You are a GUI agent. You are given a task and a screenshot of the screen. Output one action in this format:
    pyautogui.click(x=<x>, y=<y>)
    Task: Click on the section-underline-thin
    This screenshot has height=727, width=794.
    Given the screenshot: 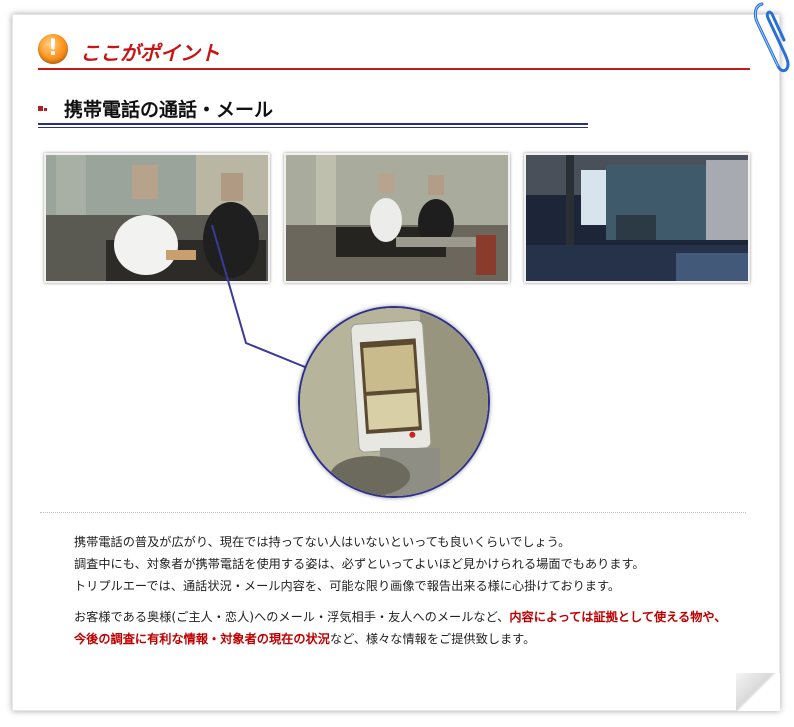 What is the action you would take?
    pyautogui.click(x=313, y=127)
    